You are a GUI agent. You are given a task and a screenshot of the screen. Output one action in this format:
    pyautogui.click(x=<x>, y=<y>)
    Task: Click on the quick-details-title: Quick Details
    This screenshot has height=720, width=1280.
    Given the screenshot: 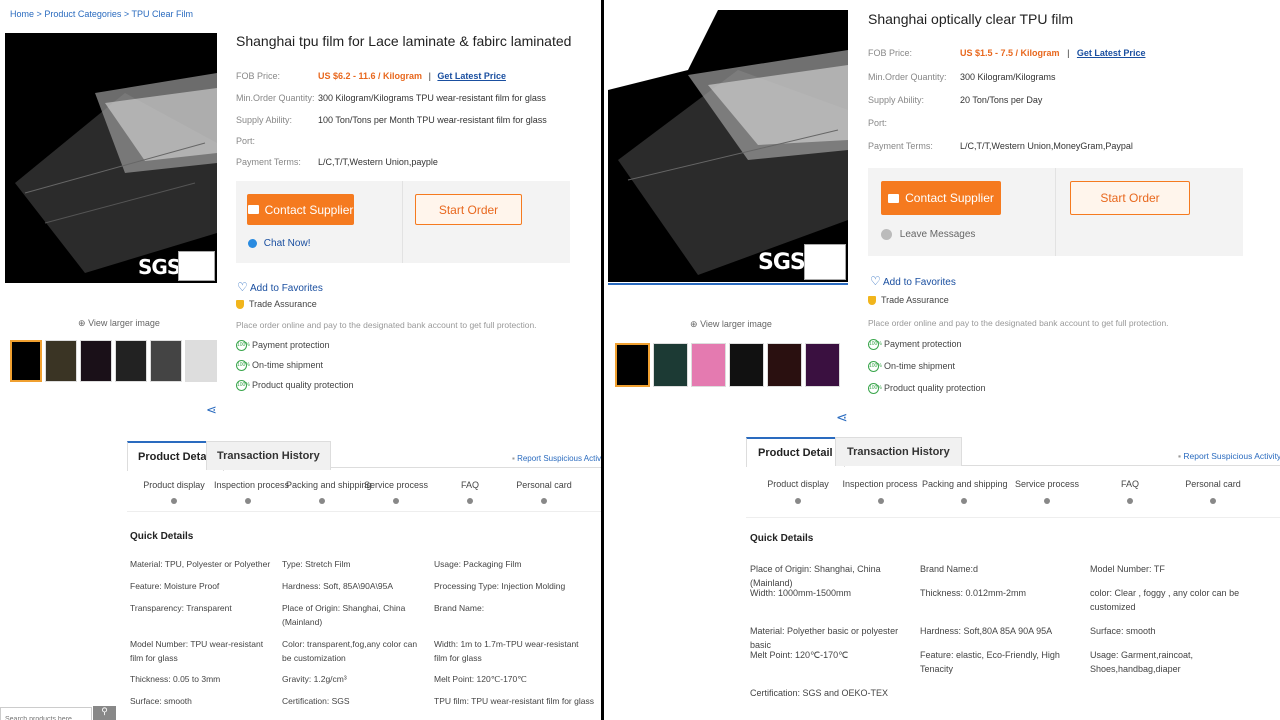 What is the action you would take?
    pyautogui.click(x=782, y=538)
    